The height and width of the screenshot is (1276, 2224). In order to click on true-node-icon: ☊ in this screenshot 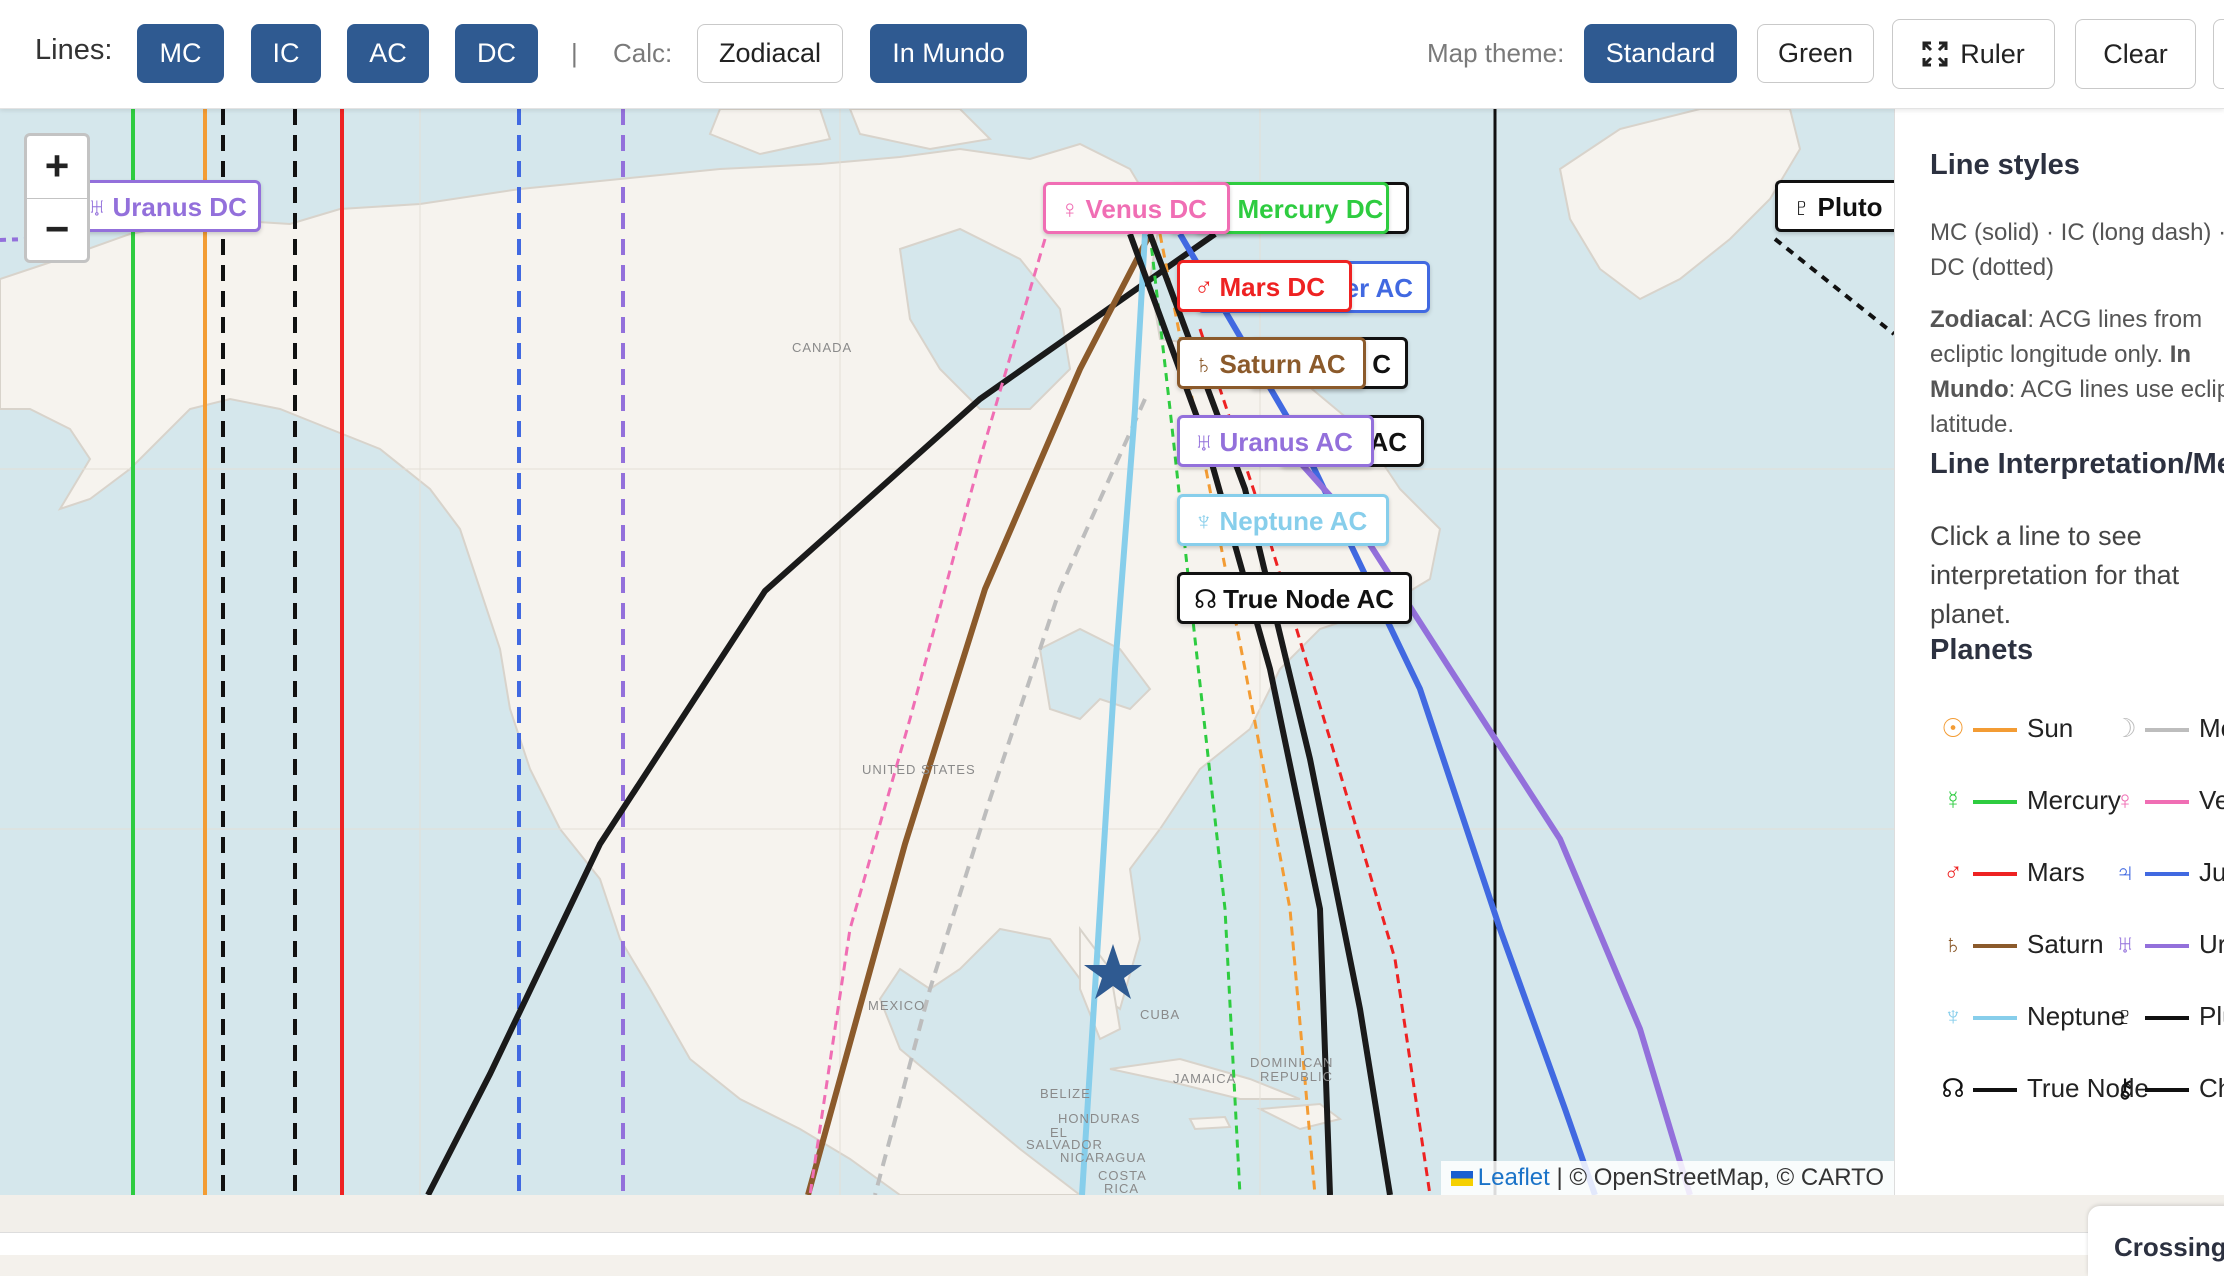, I will do `click(1953, 1088)`.